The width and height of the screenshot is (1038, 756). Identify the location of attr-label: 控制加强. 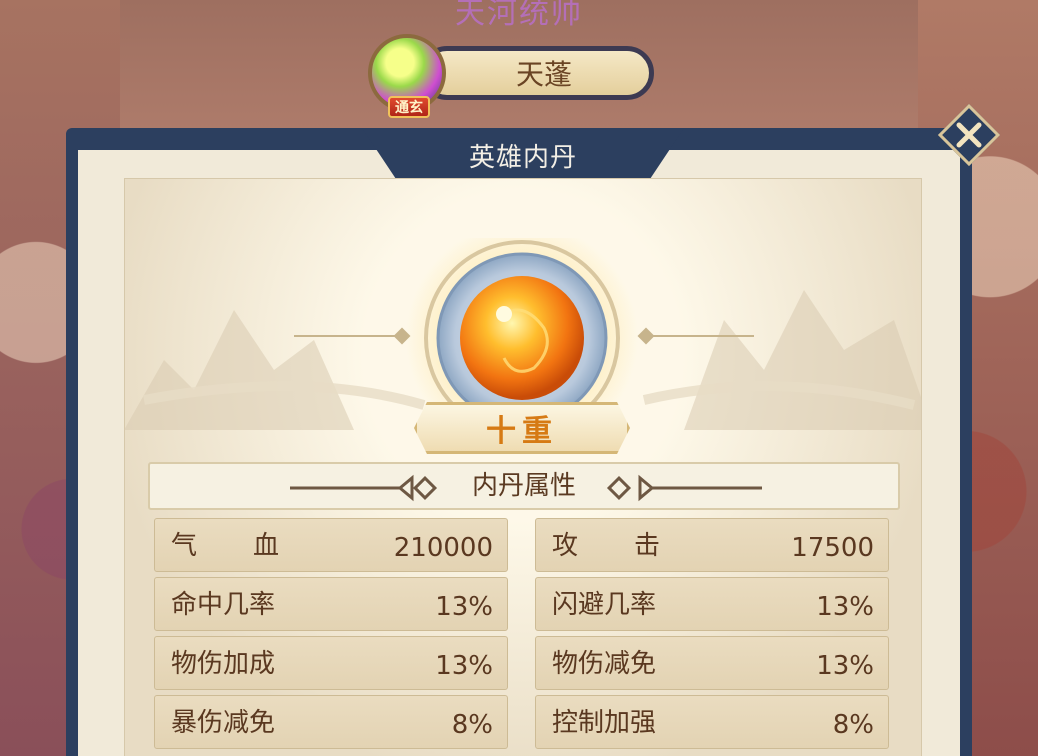
(604, 723).